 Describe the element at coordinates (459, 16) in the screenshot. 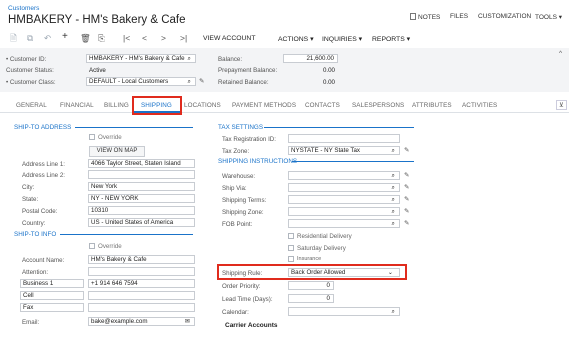

I see `files-link: FILES` at that location.